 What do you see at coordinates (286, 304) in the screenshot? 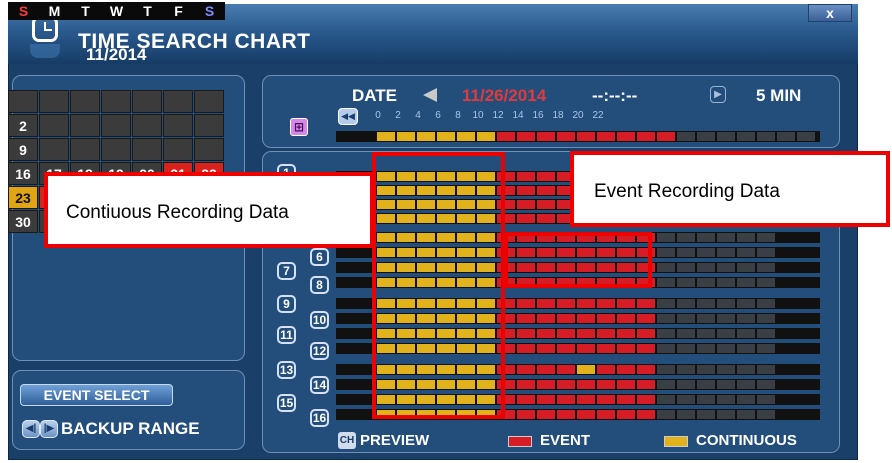
I see `channel-button: 9` at bounding box center [286, 304].